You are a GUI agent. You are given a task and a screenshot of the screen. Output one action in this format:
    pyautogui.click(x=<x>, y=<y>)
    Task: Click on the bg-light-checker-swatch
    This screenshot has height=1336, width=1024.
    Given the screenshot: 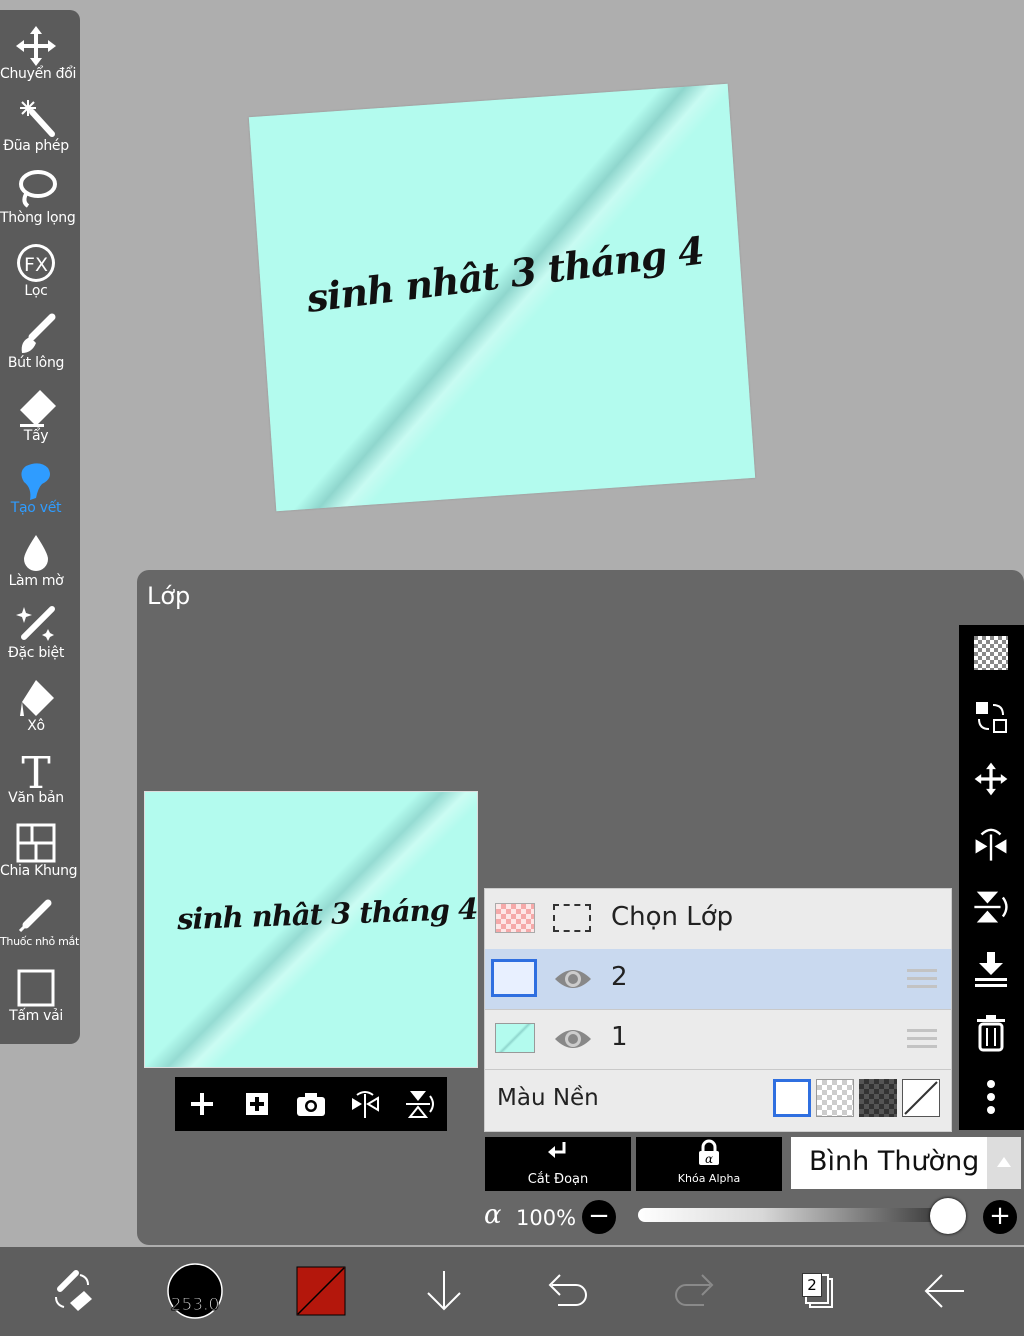 What is the action you would take?
    pyautogui.click(x=835, y=1098)
    